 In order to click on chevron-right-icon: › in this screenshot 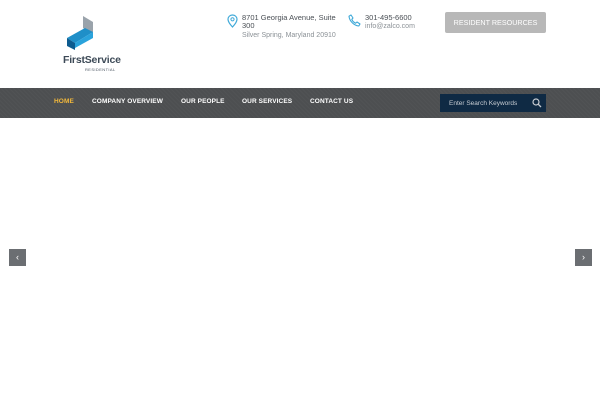, I will do `click(583, 257)`.